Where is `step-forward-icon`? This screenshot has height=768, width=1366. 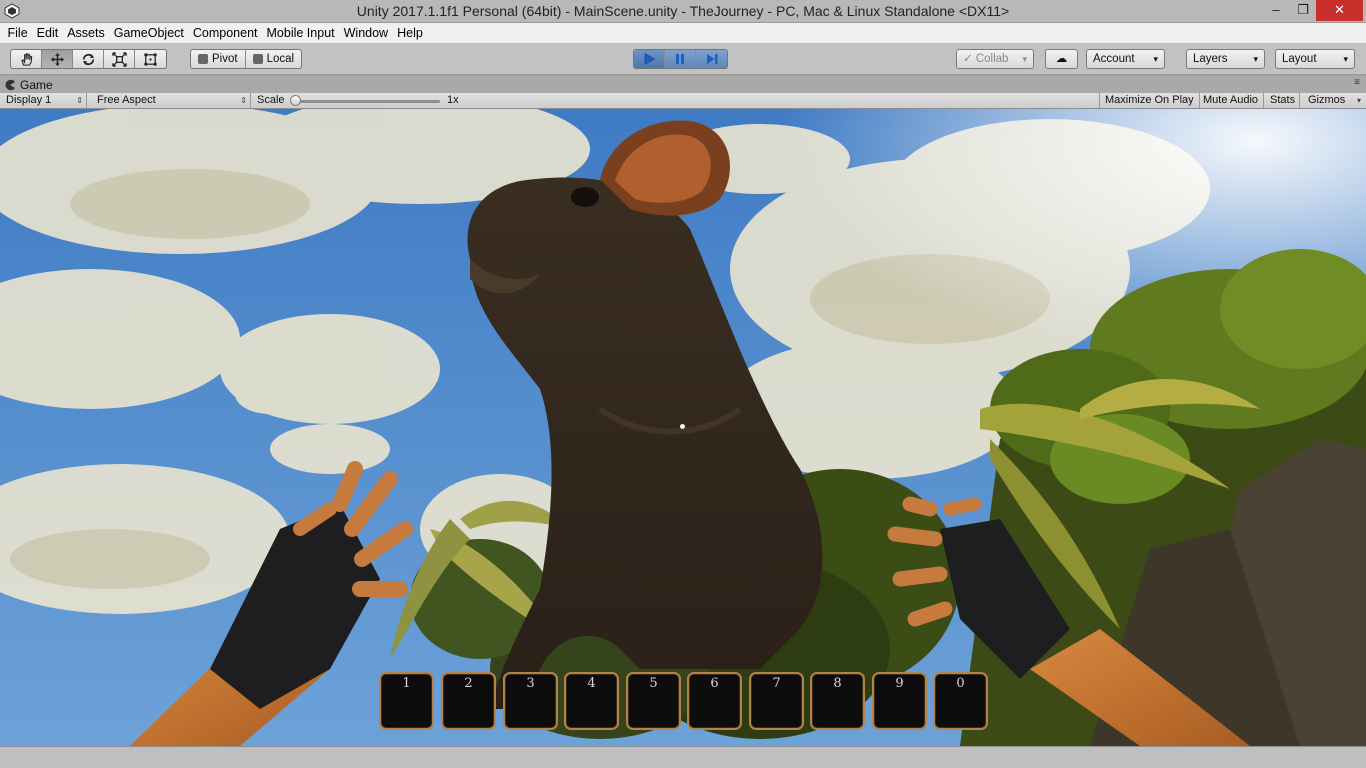 step-forward-icon is located at coordinates (711, 59).